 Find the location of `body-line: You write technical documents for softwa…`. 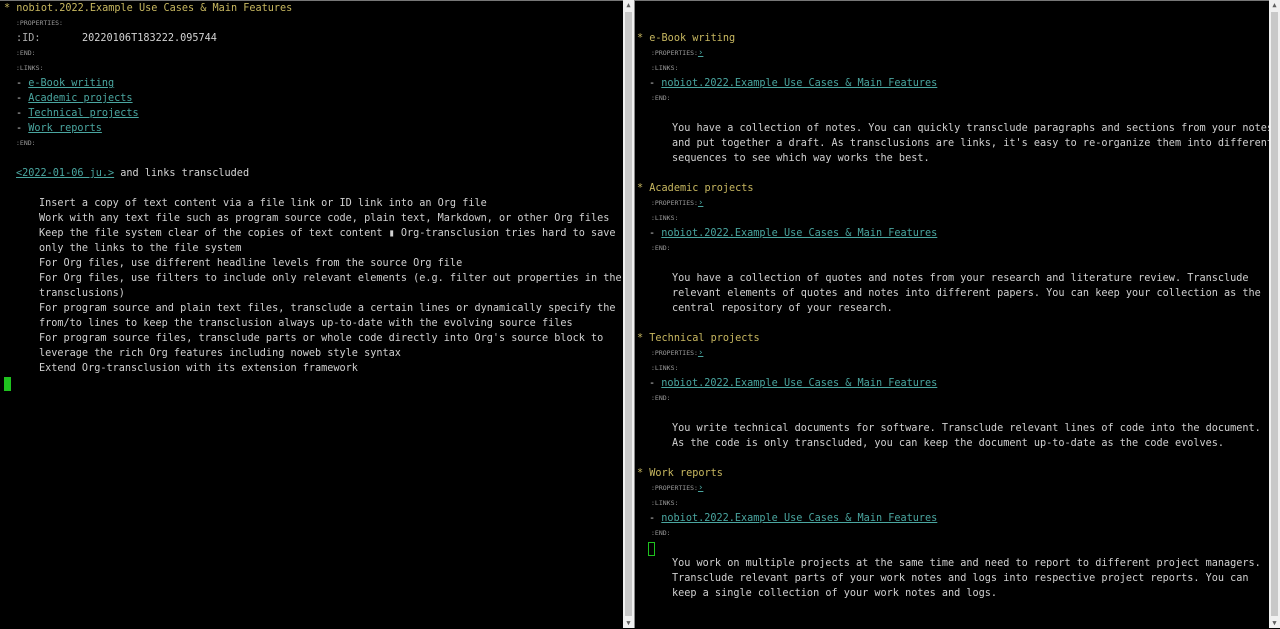

body-line: You write technical documents for softwa… is located at coordinates (966, 428).